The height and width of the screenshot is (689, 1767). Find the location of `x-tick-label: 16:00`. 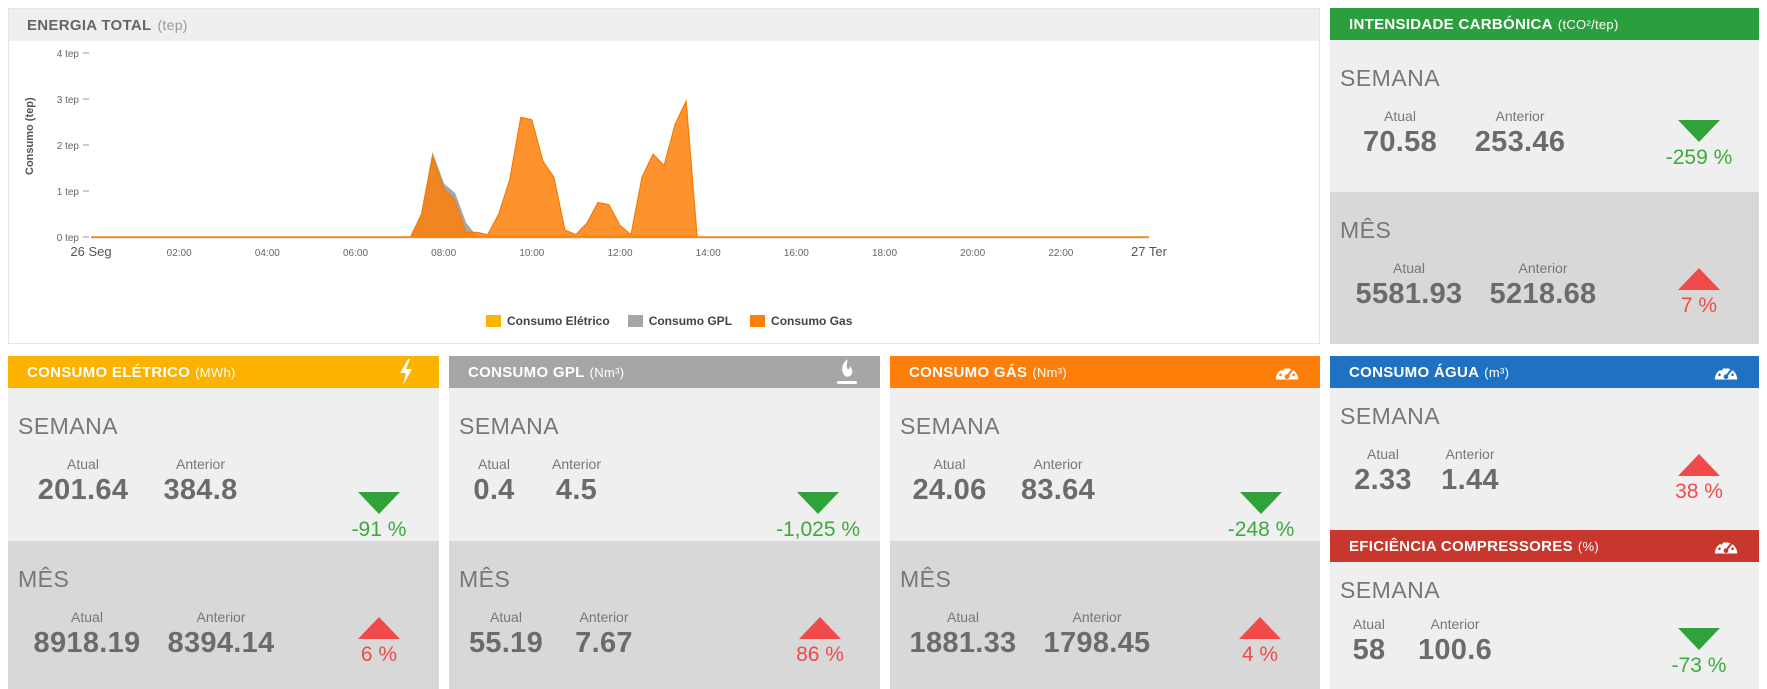

x-tick-label: 16:00 is located at coordinates (796, 253).